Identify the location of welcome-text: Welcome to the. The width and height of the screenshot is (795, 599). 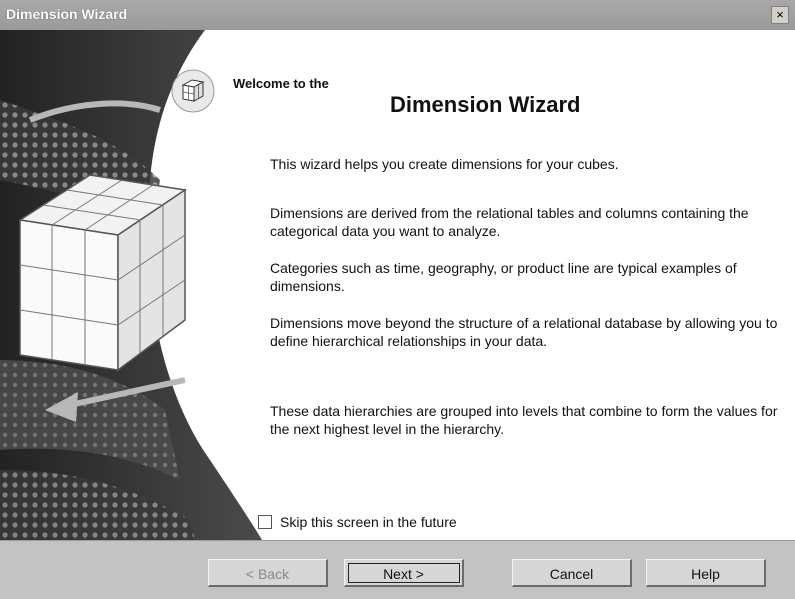
(281, 83).